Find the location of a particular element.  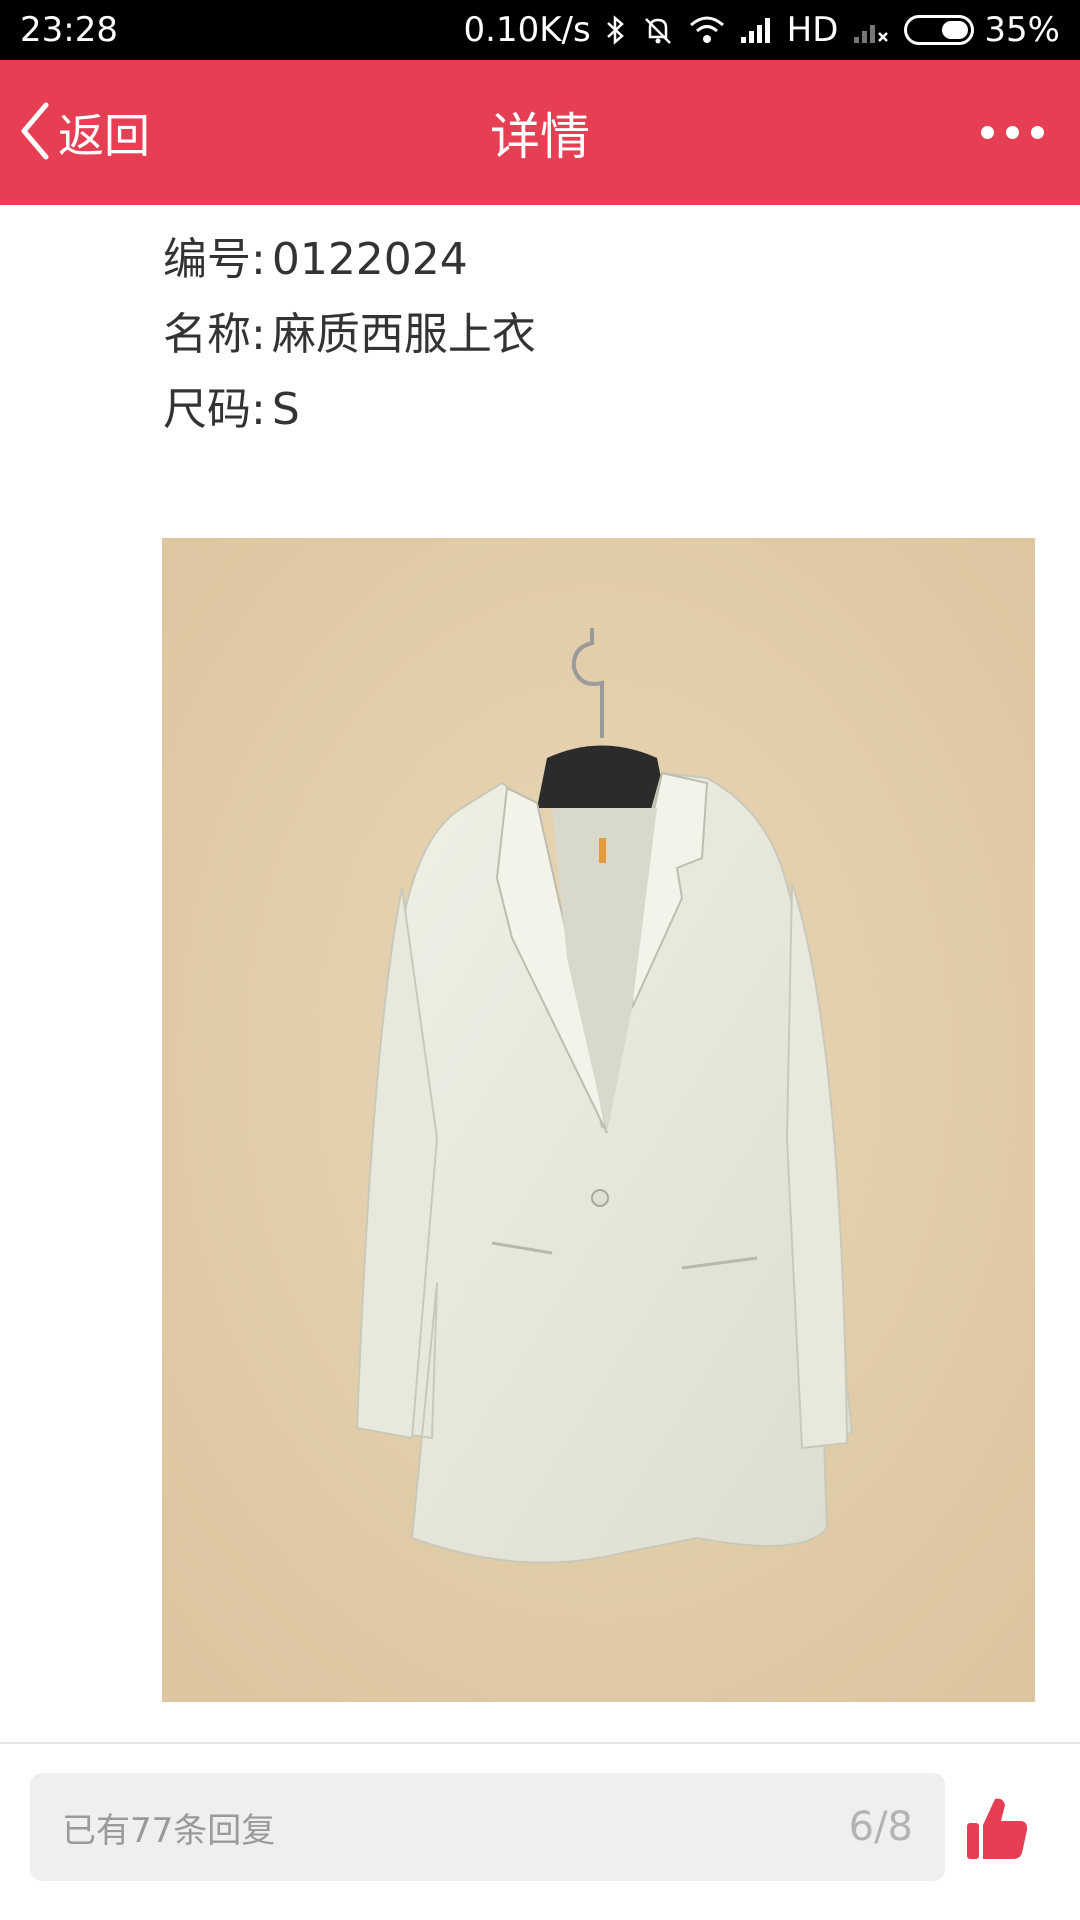

thumbs-up-icon is located at coordinates (997, 1832).